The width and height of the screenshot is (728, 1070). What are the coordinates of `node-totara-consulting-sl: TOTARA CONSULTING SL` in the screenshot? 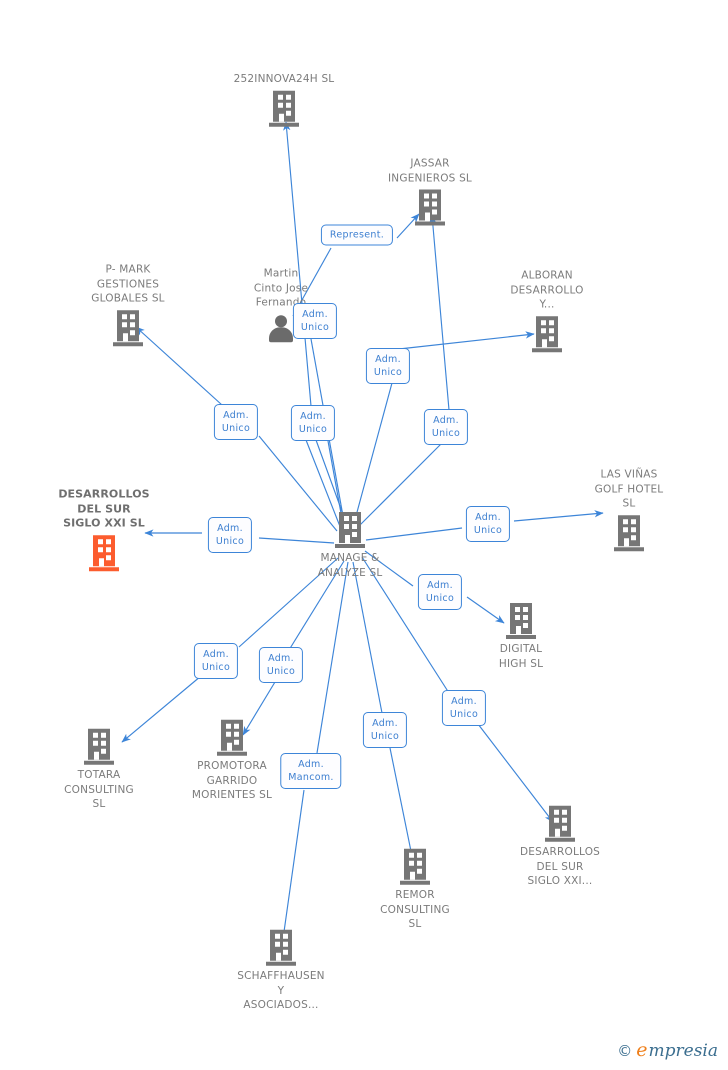 It's located at (99, 770).